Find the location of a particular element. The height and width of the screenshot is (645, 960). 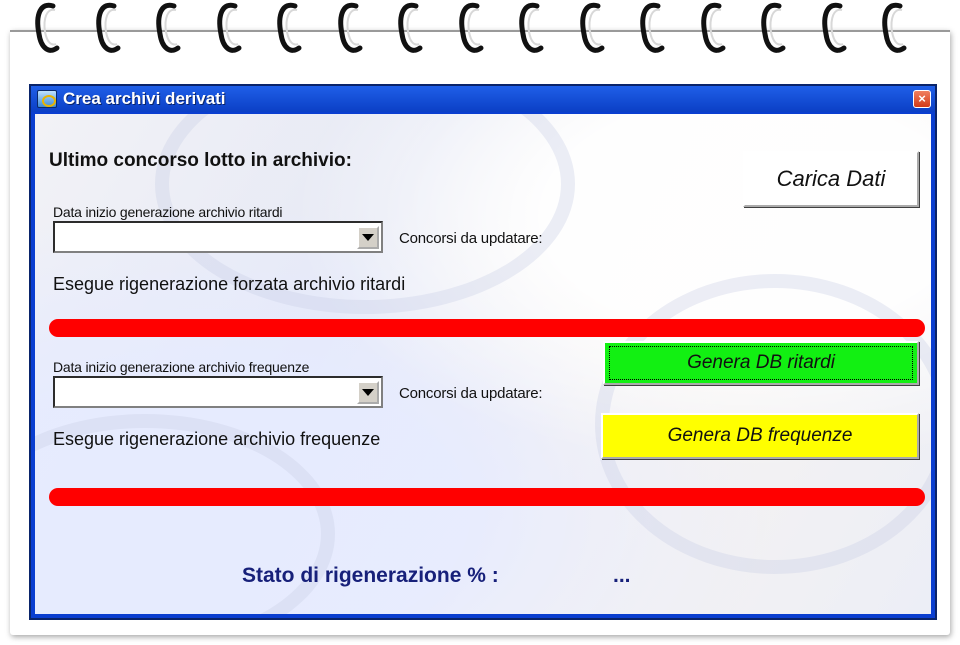

title-bar: Crea archivi derivati × is located at coordinates (483, 99).